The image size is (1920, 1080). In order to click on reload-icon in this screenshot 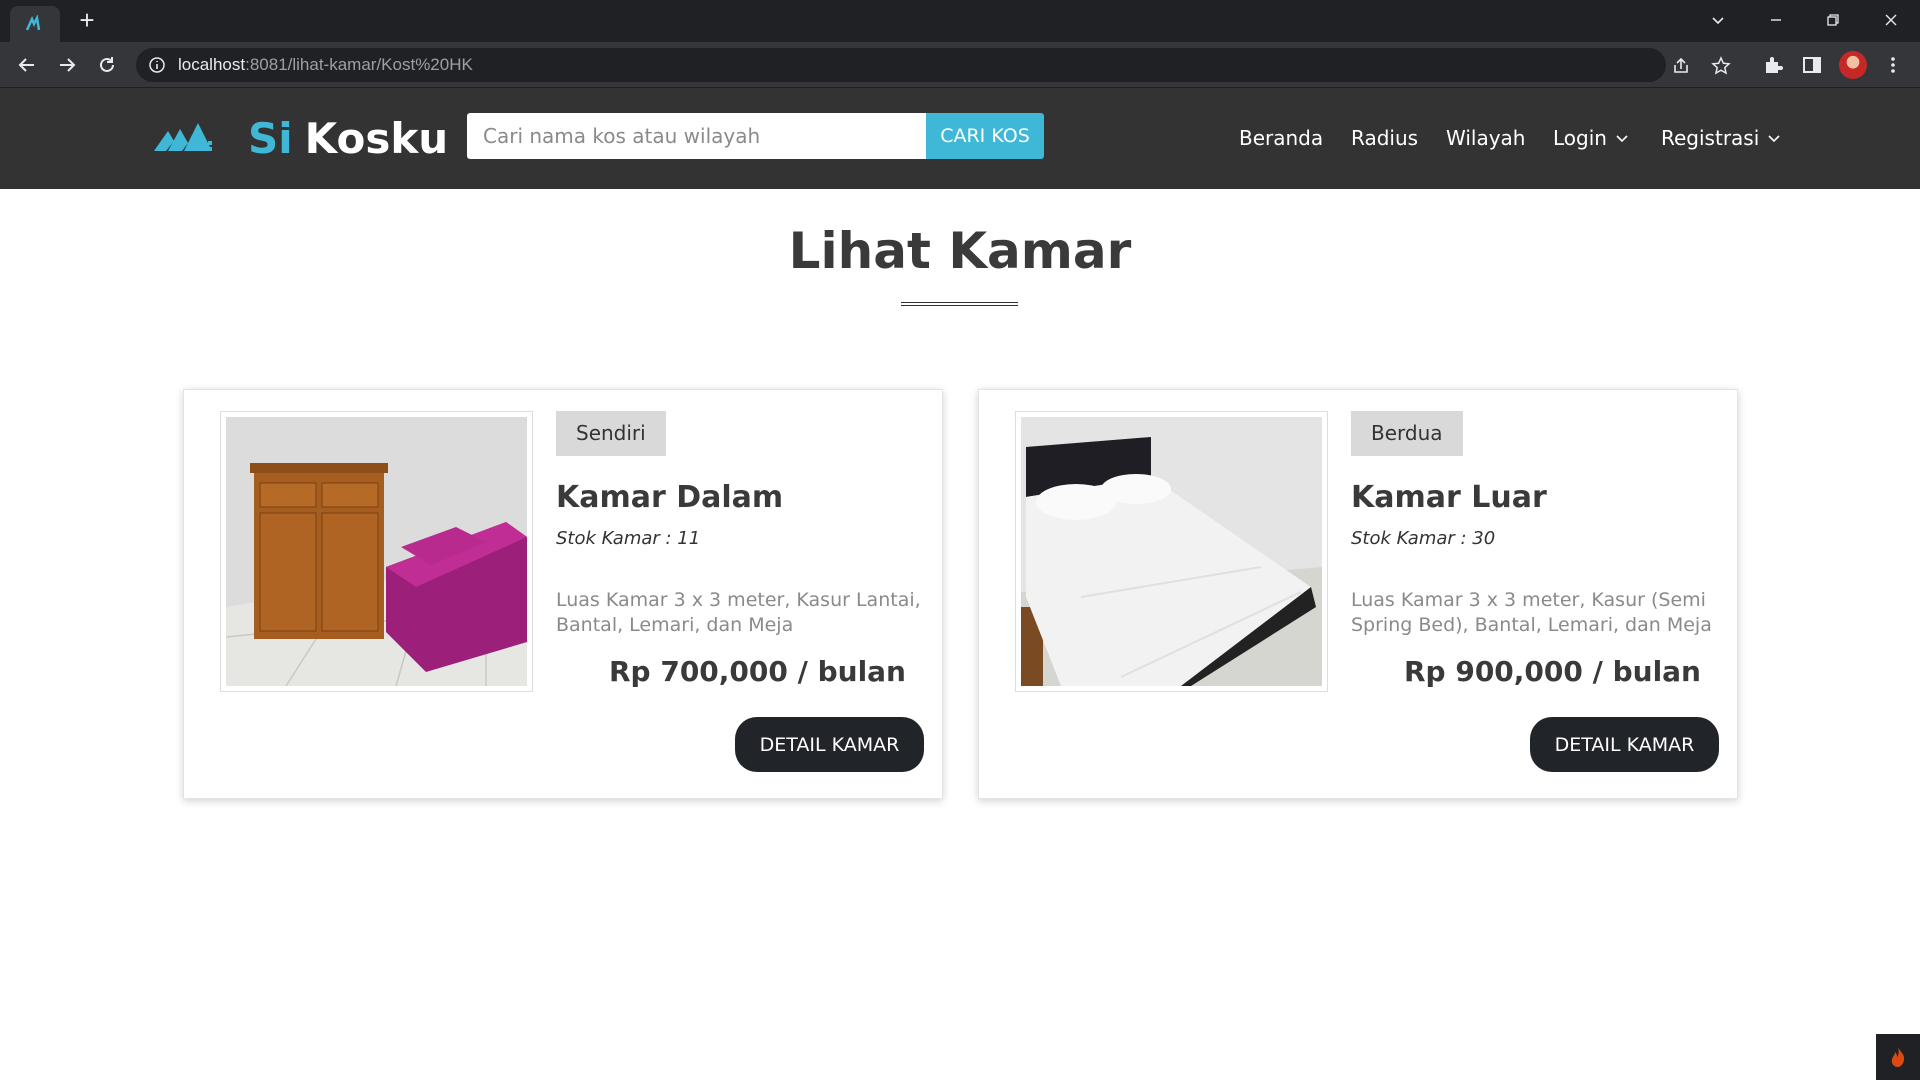, I will do `click(107, 65)`.